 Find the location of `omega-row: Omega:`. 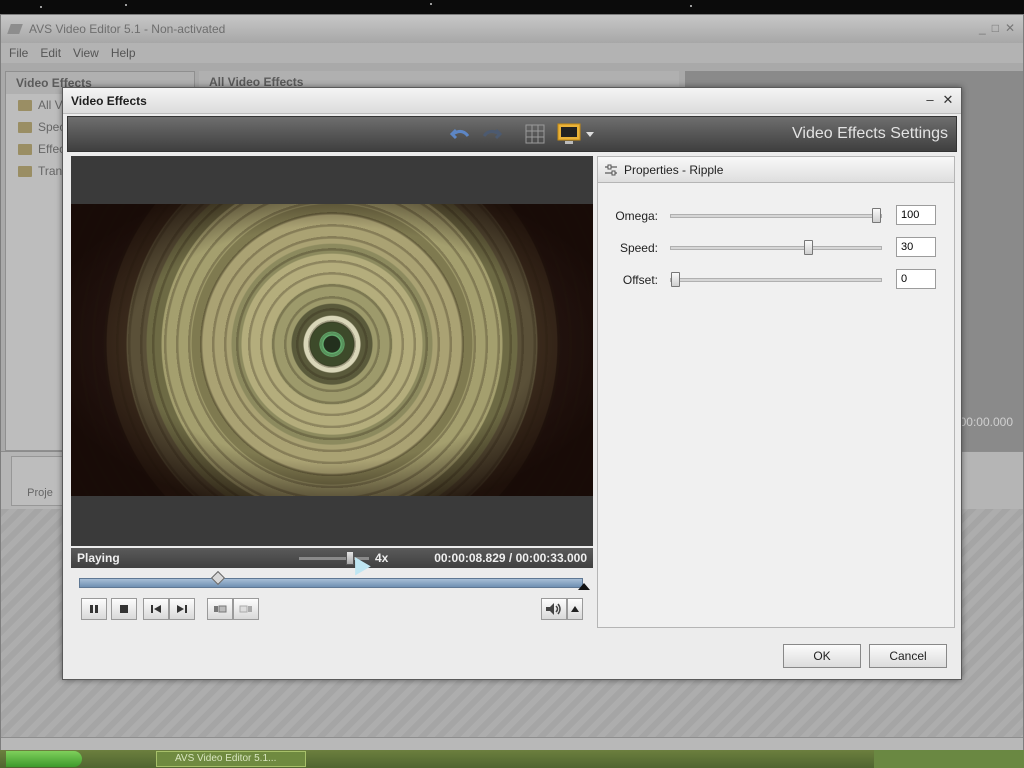

omega-row: Omega: is located at coordinates (776, 216).